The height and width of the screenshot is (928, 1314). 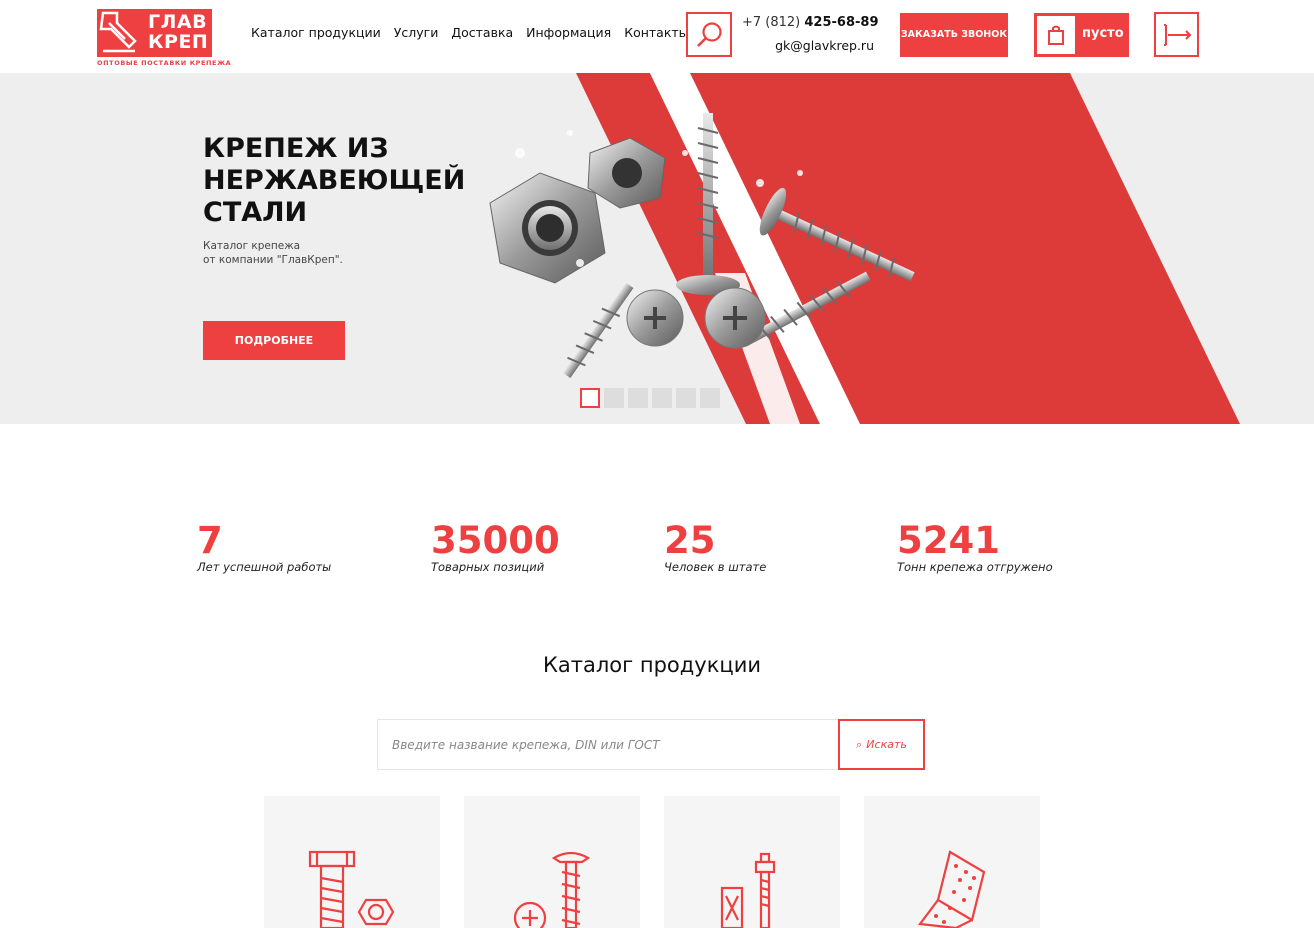 I want to click on order-call-button: ЗАКАЗАТЬ ЗВОНОК, so click(x=954, y=35).